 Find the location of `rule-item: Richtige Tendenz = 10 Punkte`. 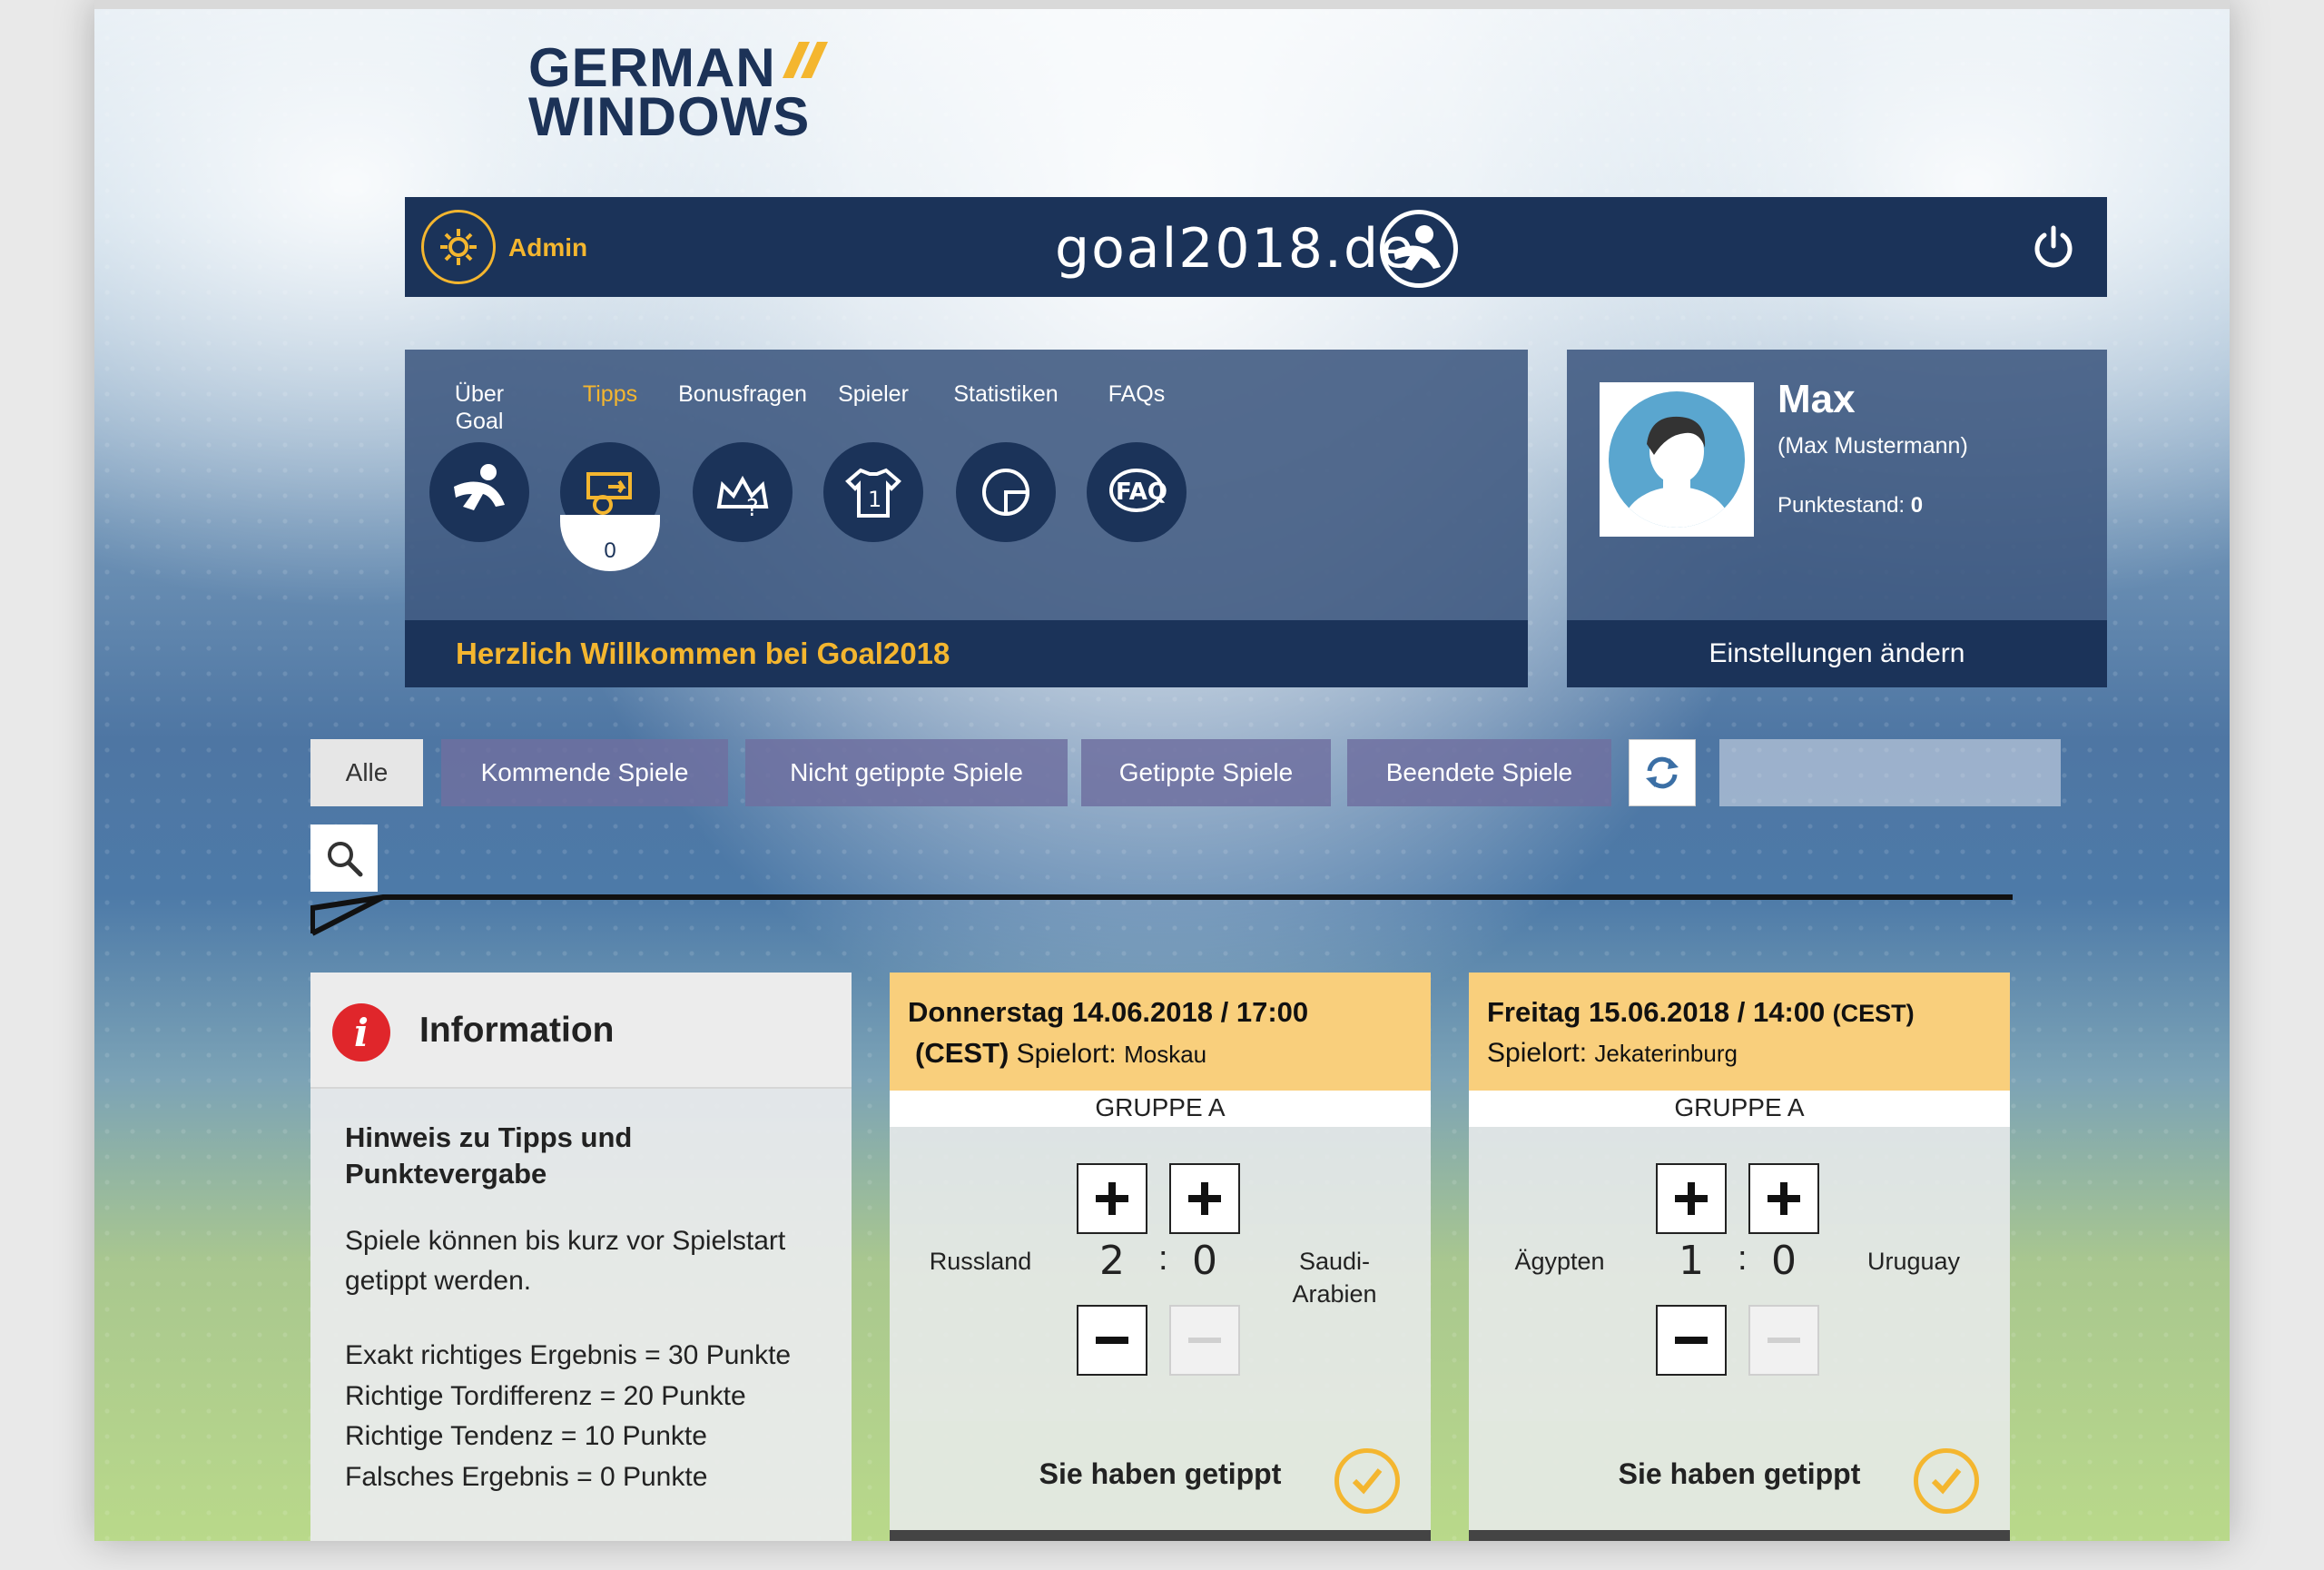

rule-item: Richtige Tendenz = 10 Punkte is located at coordinates (526, 1436).